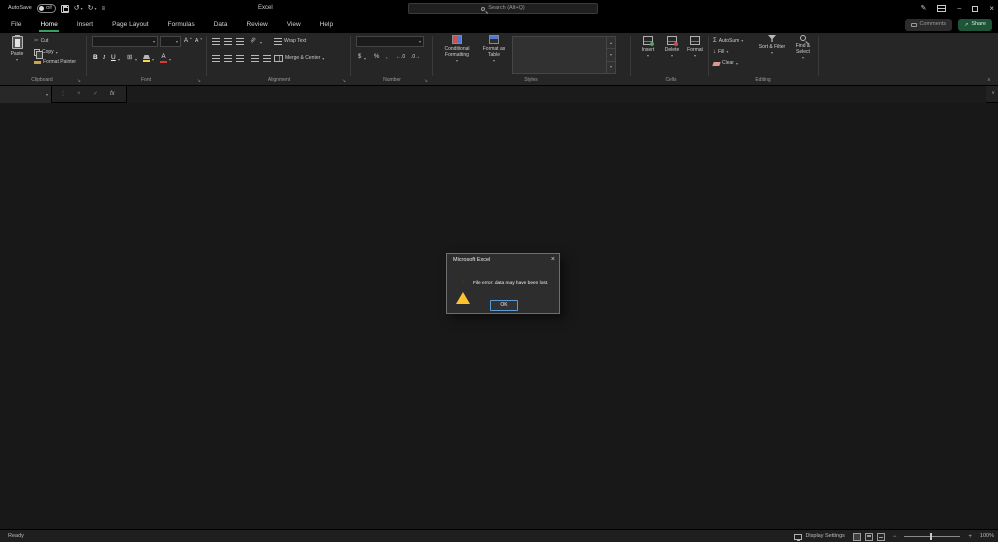 The image size is (998, 542). What do you see at coordinates (556, 94) in the screenshot?
I see `formula-input` at bounding box center [556, 94].